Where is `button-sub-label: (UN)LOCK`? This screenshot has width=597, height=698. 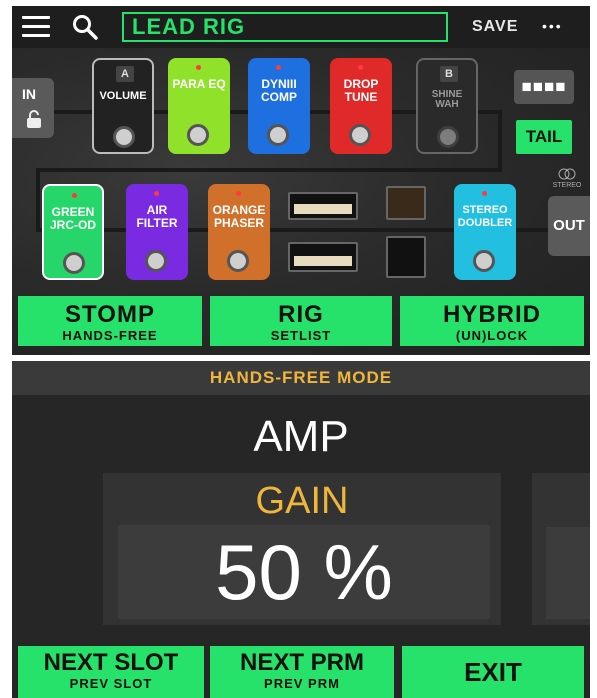 button-sub-label: (UN)LOCK is located at coordinates (492, 335).